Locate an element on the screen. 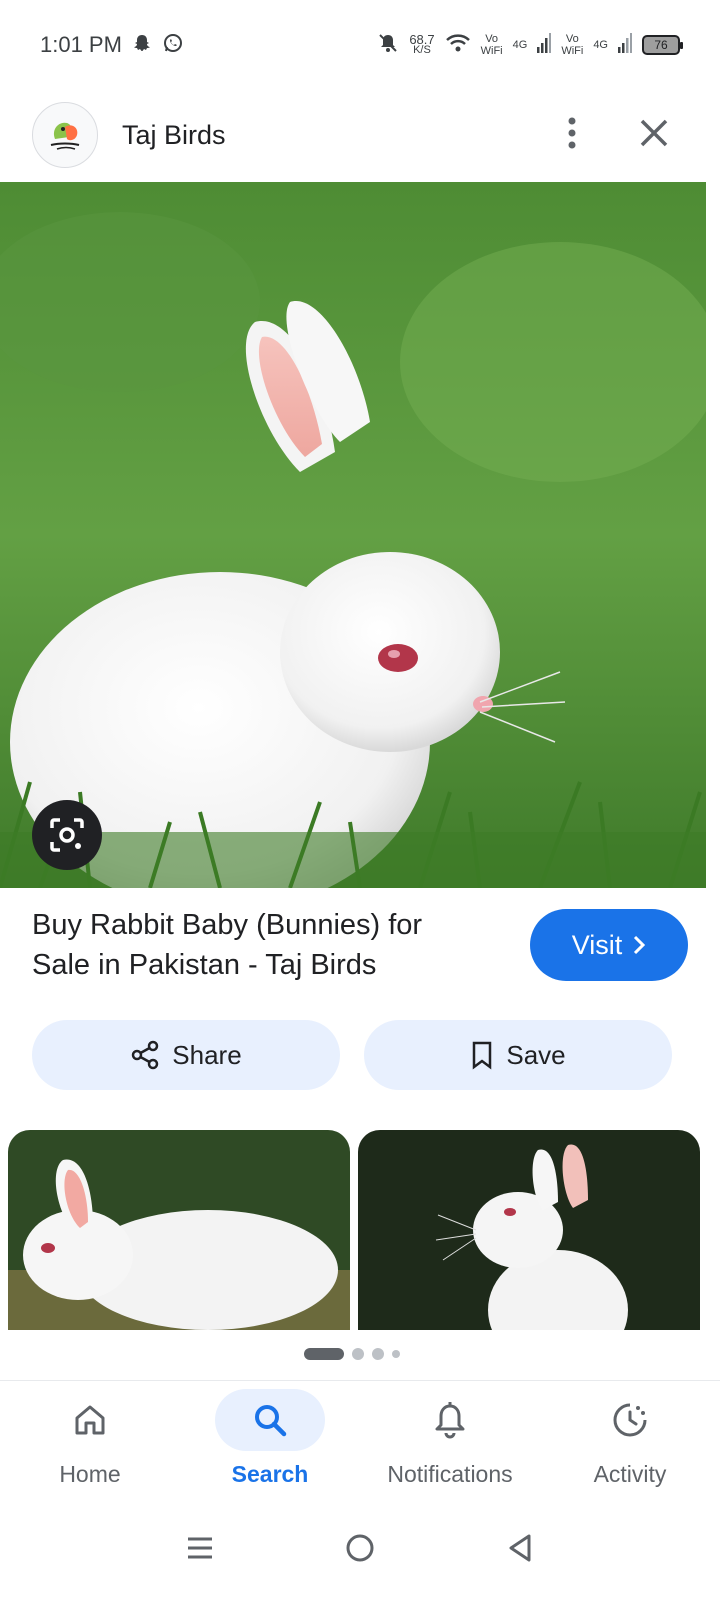 The width and height of the screenshot is (720, 1600). whatsapp-icon is located at coordinates (173, 45).